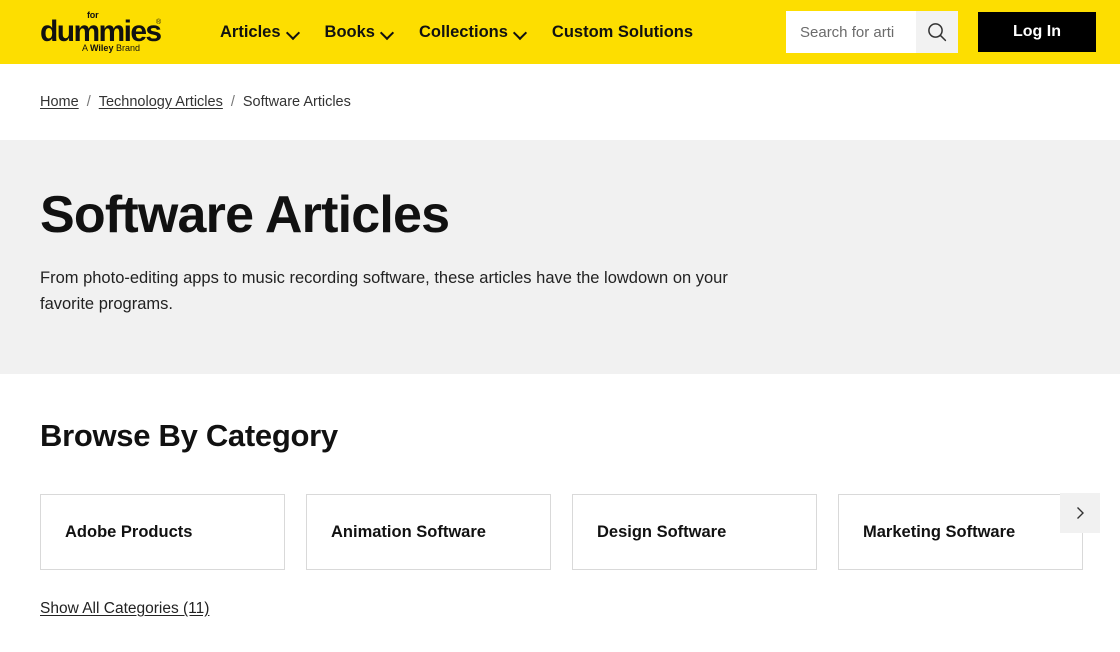 This screenshot has width=1120, height=652. What do you see at coordinates (59, 102) in the screenshot?
I see `breadcrumb-item-home: Home` at bounding box center [59, 102].